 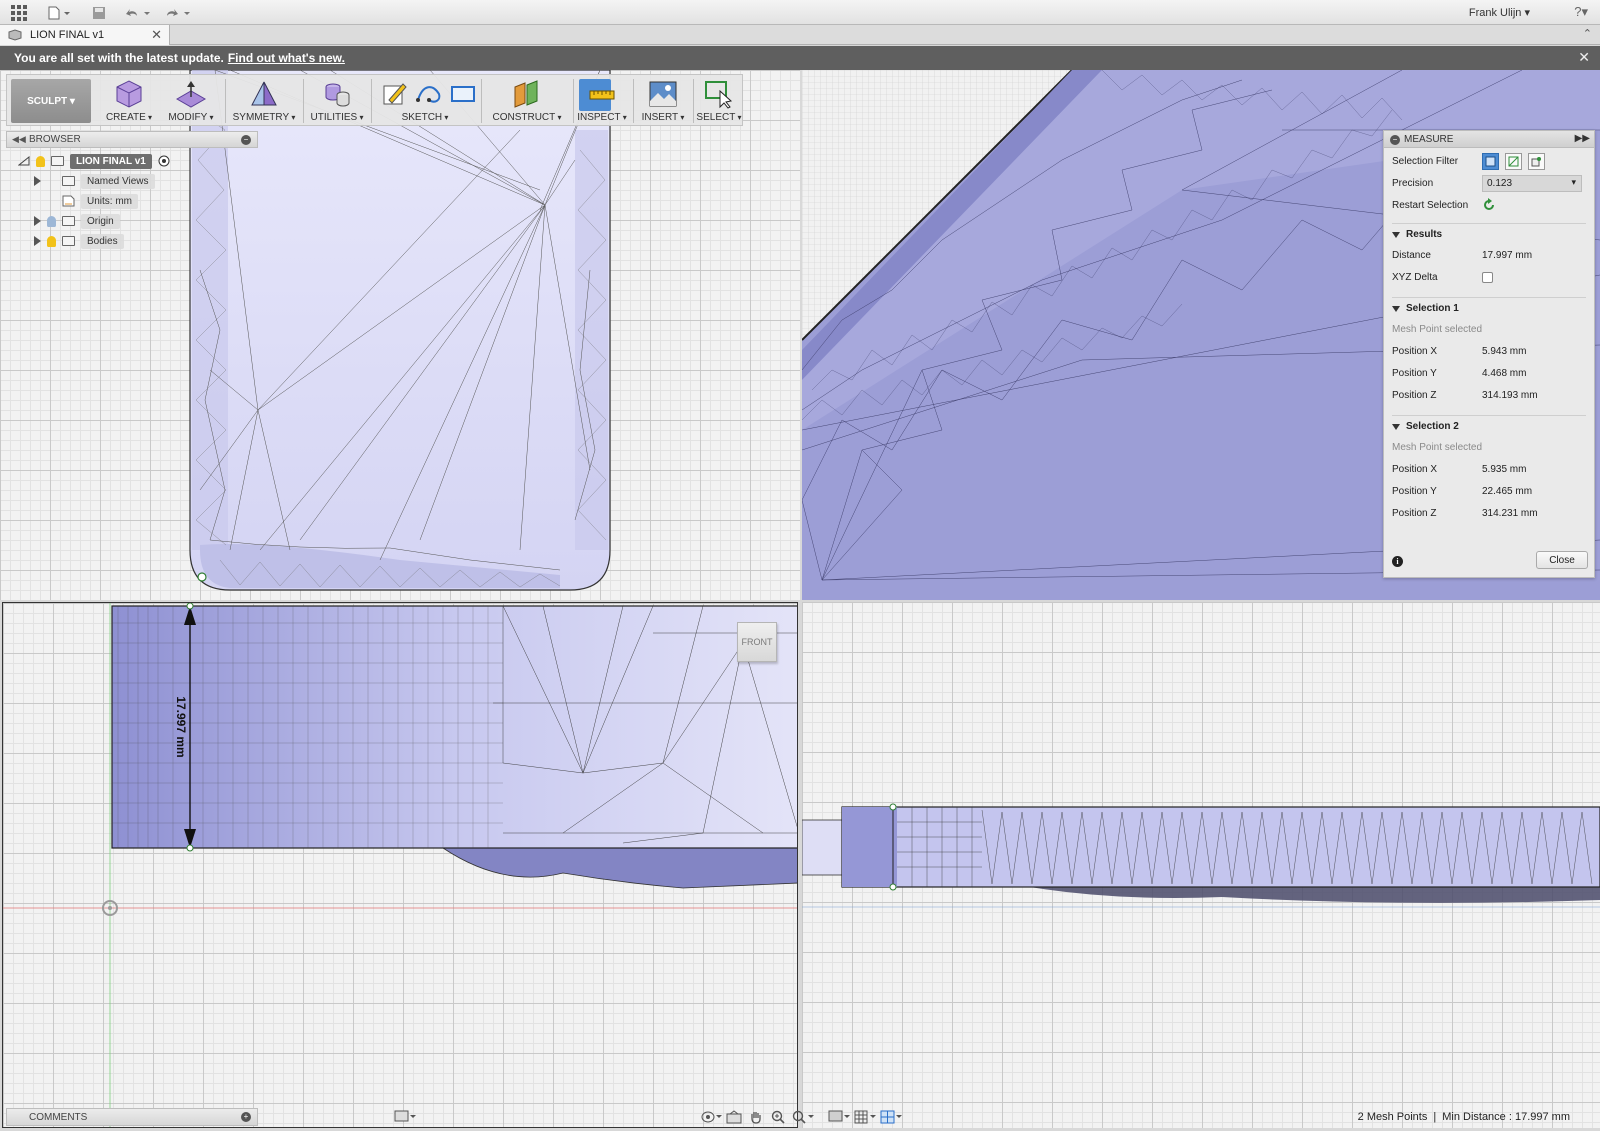 I want to click on precision-select: 0.123, so click(x=1532, y=183).